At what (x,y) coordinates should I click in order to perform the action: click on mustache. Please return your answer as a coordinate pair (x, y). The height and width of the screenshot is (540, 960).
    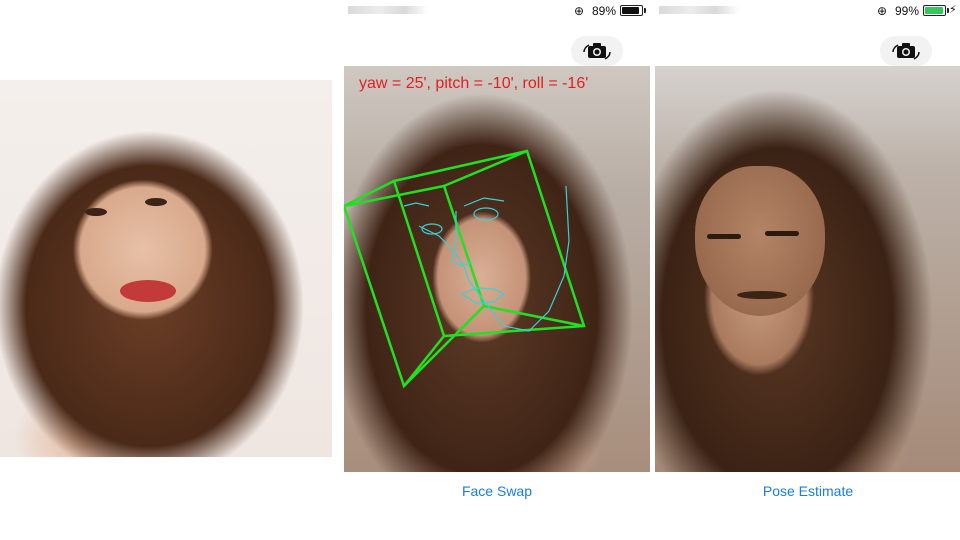
    Looking at the image, I should click on (762, 295).